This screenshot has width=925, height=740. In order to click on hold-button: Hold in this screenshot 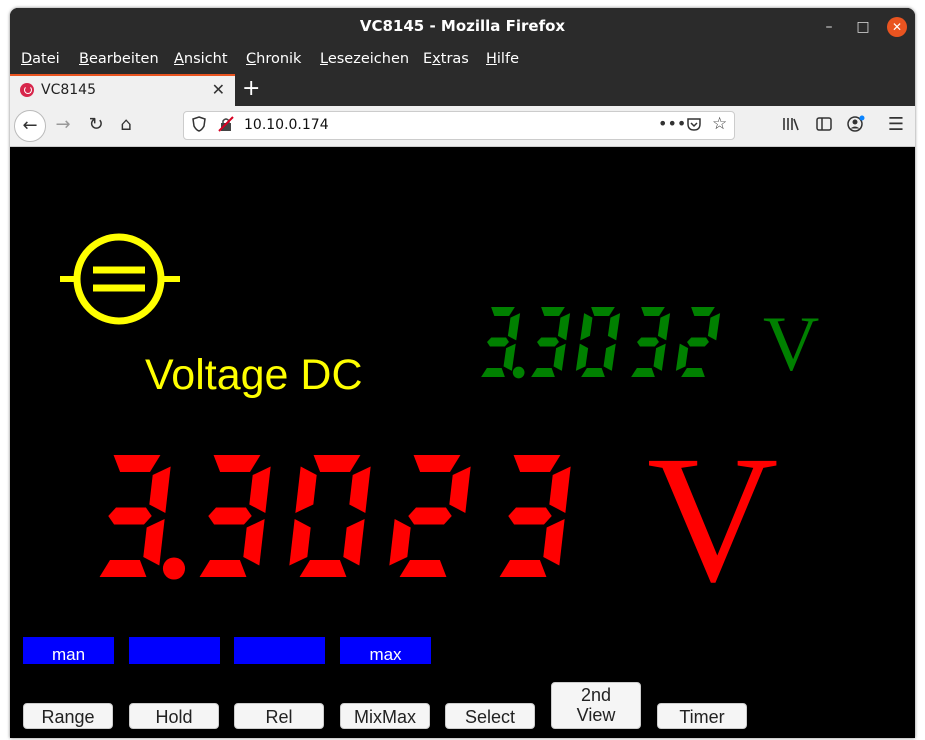, I will do `click(174, 716)`.